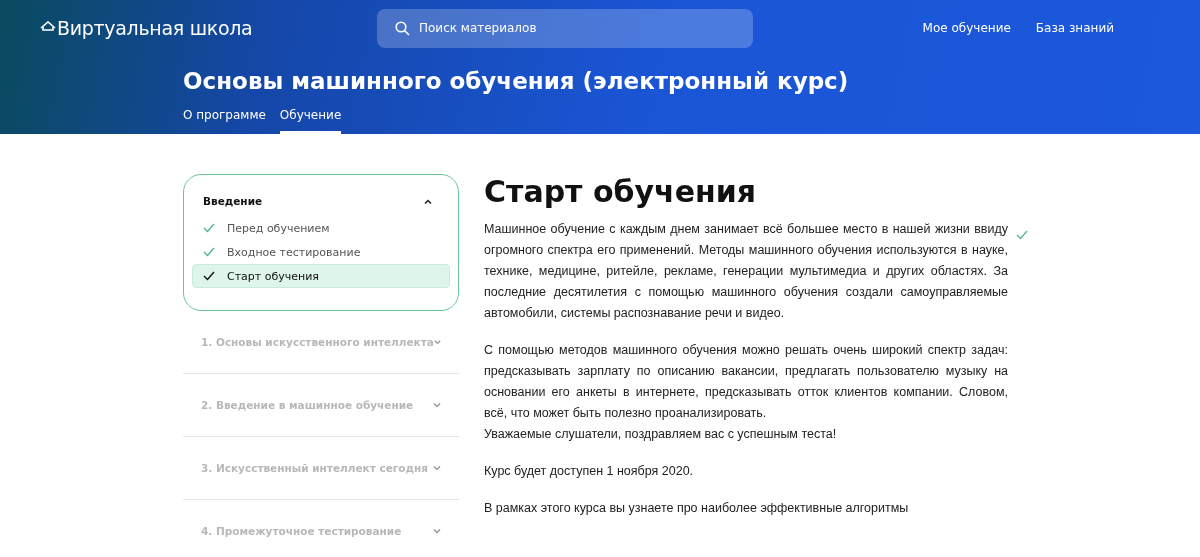 The width and height of the screenshot is (1200, 557). Describe the element at coordinates (48, 26) in the screenshot. I see `school-roof-icon` at that location.